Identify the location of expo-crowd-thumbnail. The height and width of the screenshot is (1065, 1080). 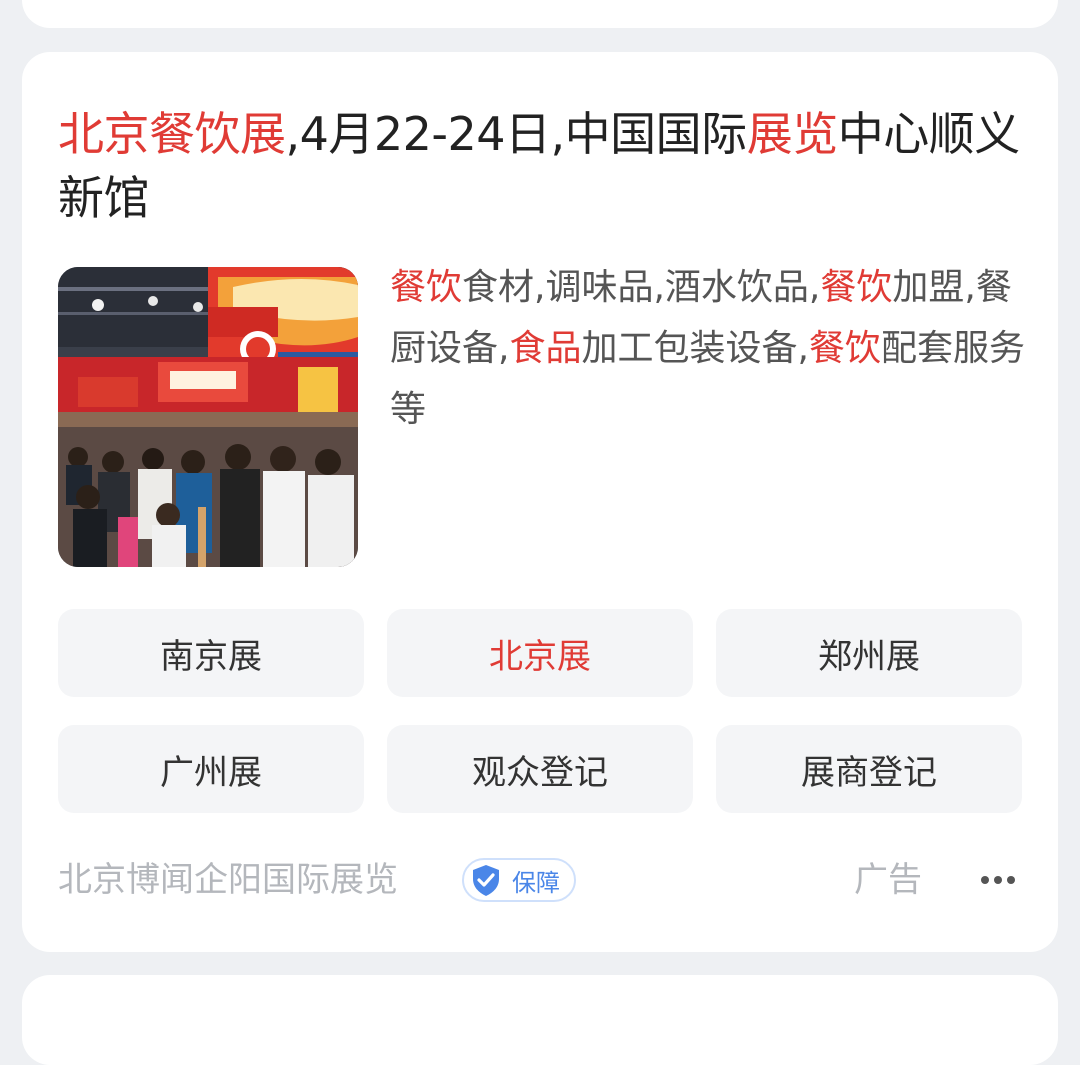
(208, 417).